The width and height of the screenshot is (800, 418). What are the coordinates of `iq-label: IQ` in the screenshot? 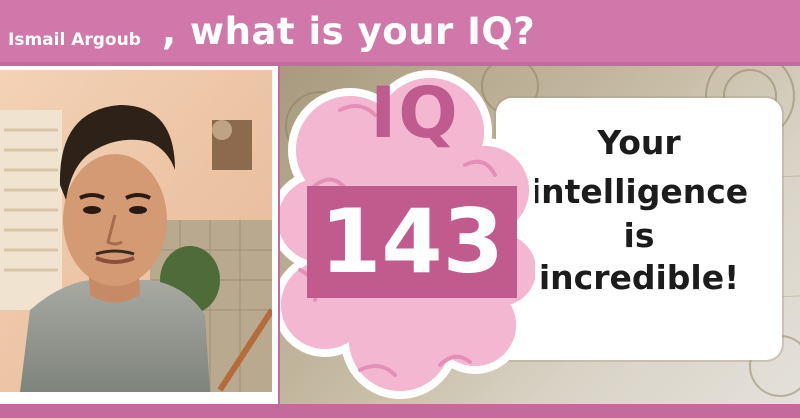 It's located at (415, 113).